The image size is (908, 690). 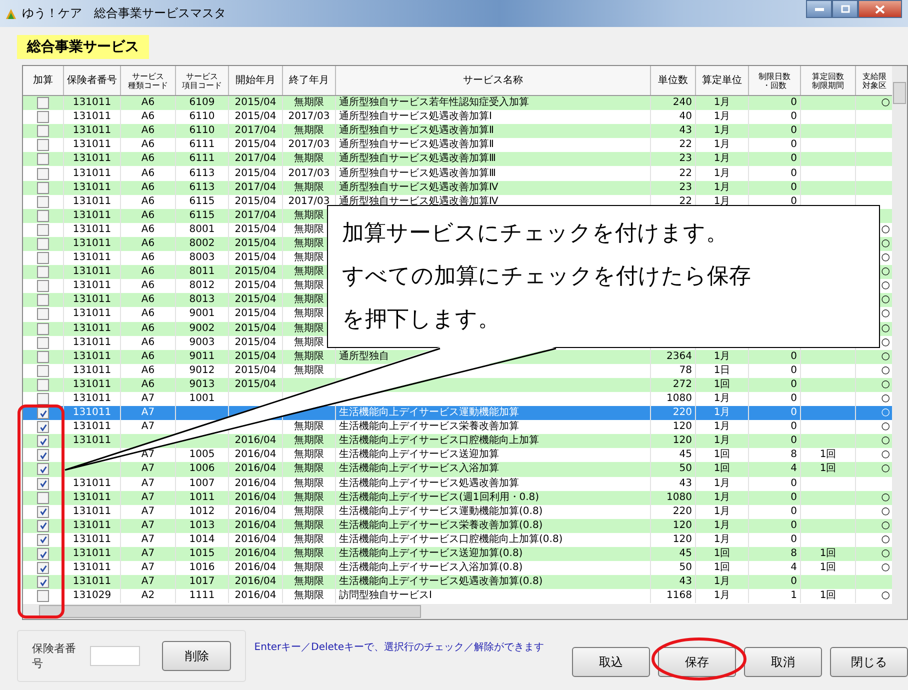 I want to click on table-row: 131011 A7 1012 2016/04 無期限 生活機能向上デイサービス運動機能加算(0.8) 220 1月 0 ○, so click(x=458, y=511).